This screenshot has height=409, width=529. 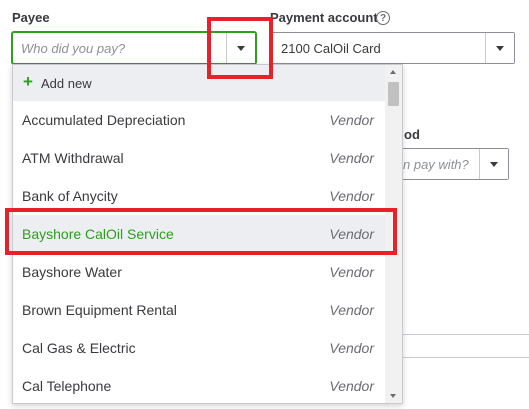 What do you see at coordinates (73, 158) in the screenshot?
I see `item-name: ATM Withdrawal` at bounding box center [73, 158].